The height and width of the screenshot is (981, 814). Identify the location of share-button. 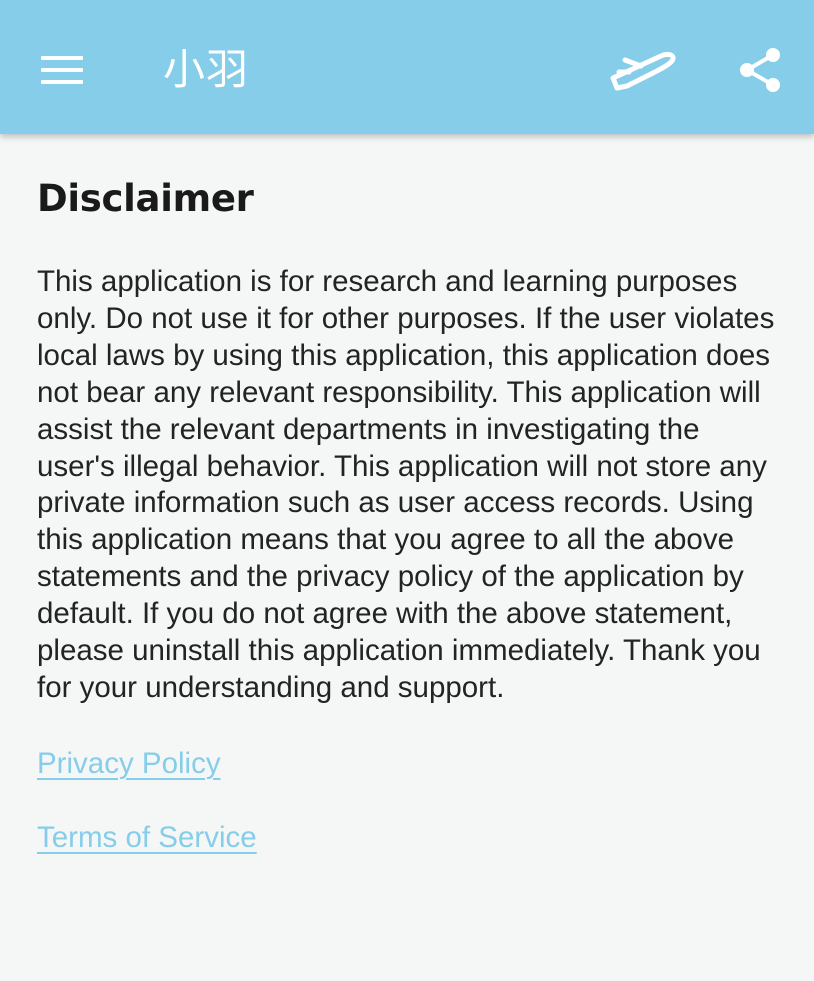
(760, 70).